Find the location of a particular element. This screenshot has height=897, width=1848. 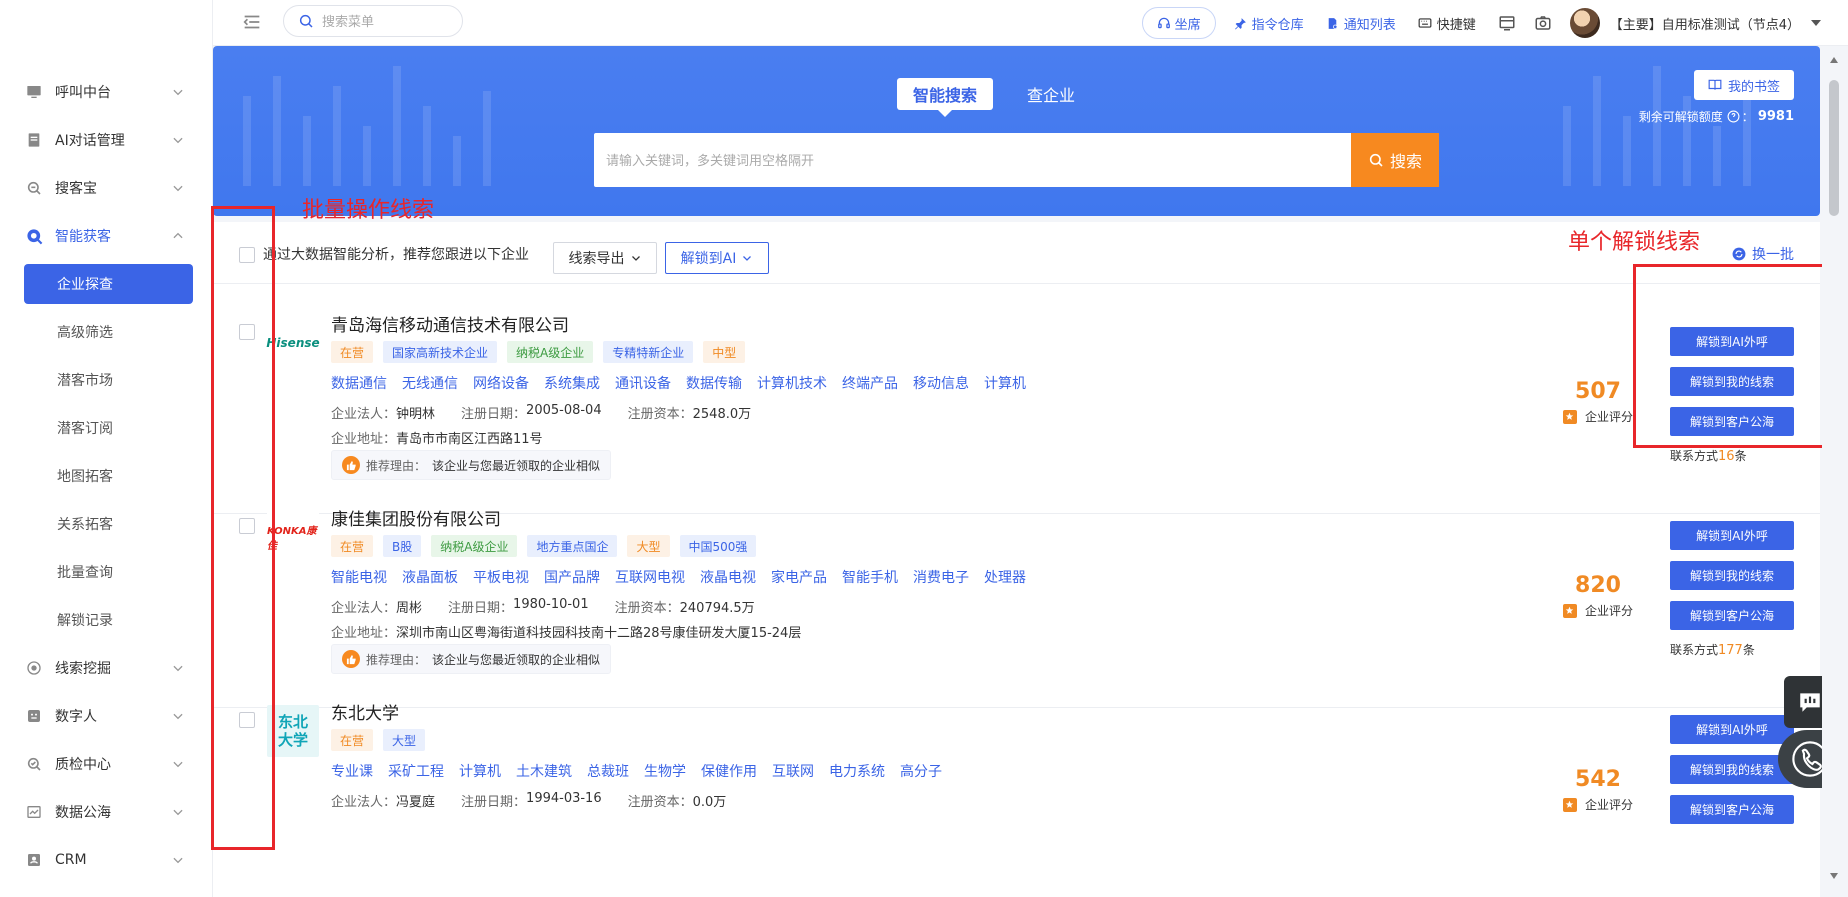

sidebar-subitem-0: 企业探查 is located at coordinates (108, 284).